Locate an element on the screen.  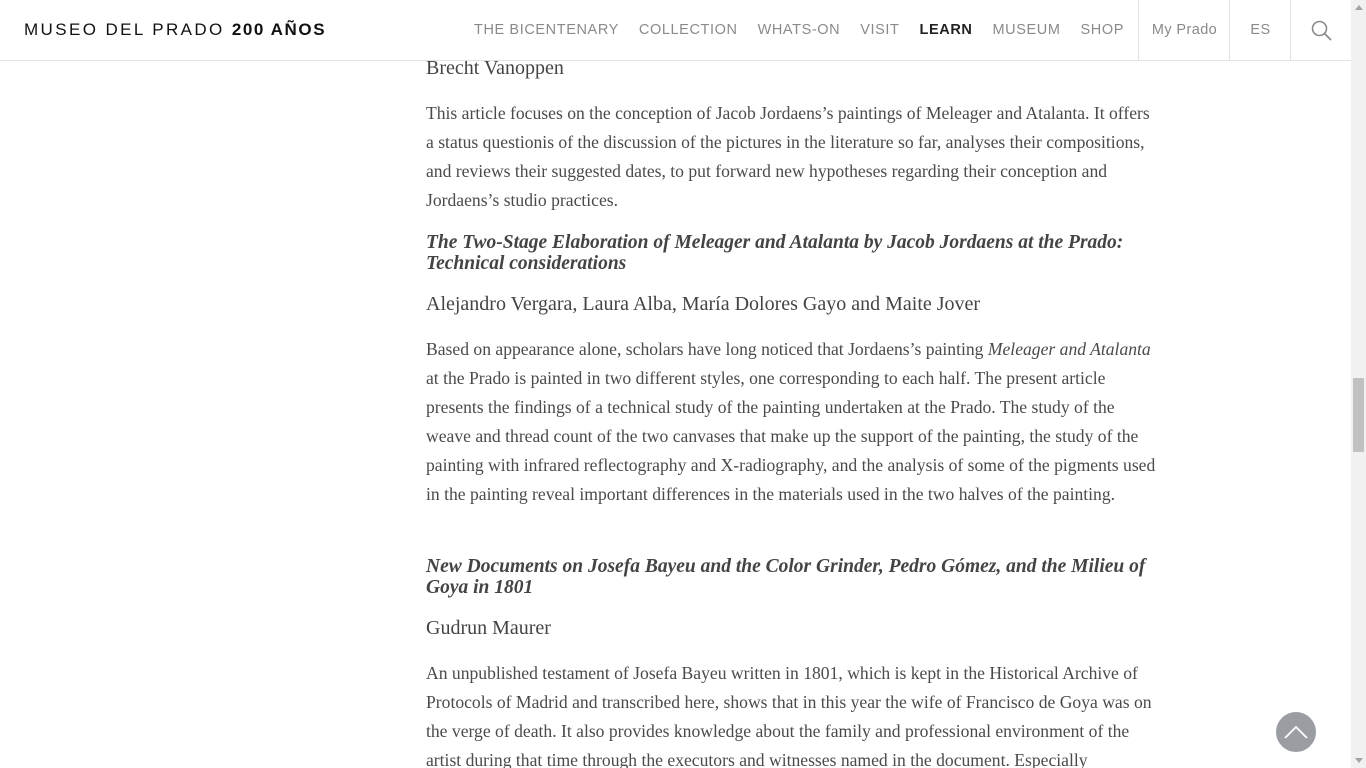
painting-title: Meleager and Atalanta is located at coordinates (1069, 349).